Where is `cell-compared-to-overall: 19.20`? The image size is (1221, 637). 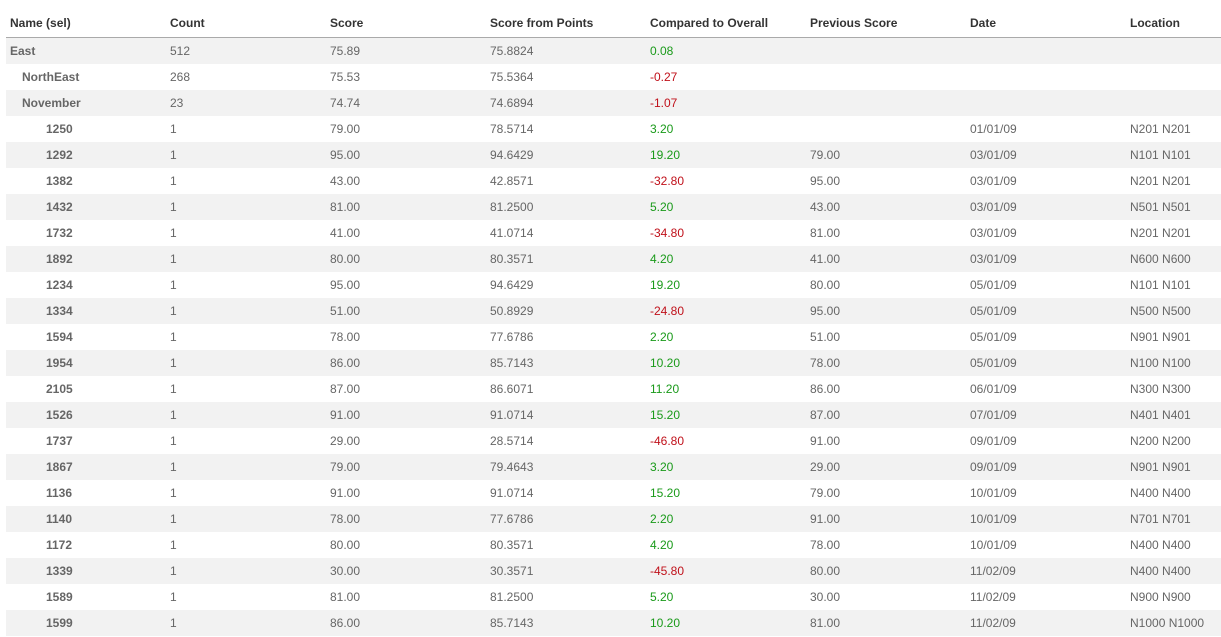 cell-compared-to-overall: 19.20 is located at coordinates (665, 155).